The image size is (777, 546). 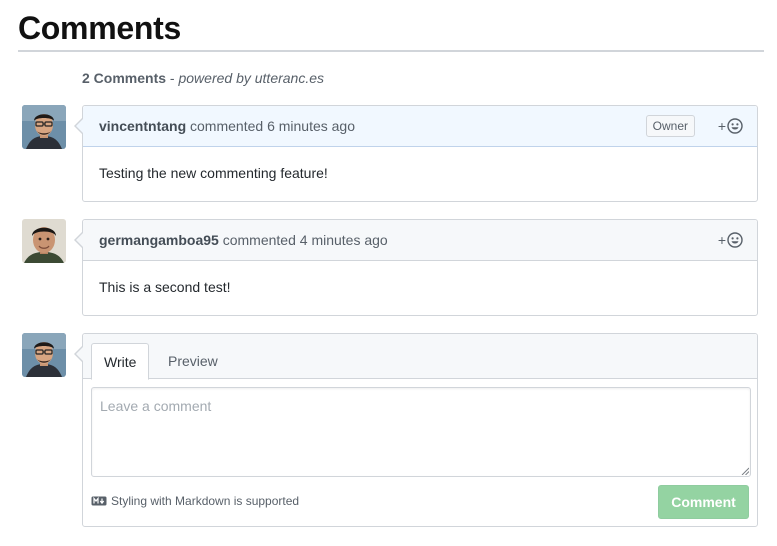 What do you see at coordinates (311, 126) in the screenshot?
I see `comment-timestamp: 6 minutes ago` at bounding box center [311, 126].